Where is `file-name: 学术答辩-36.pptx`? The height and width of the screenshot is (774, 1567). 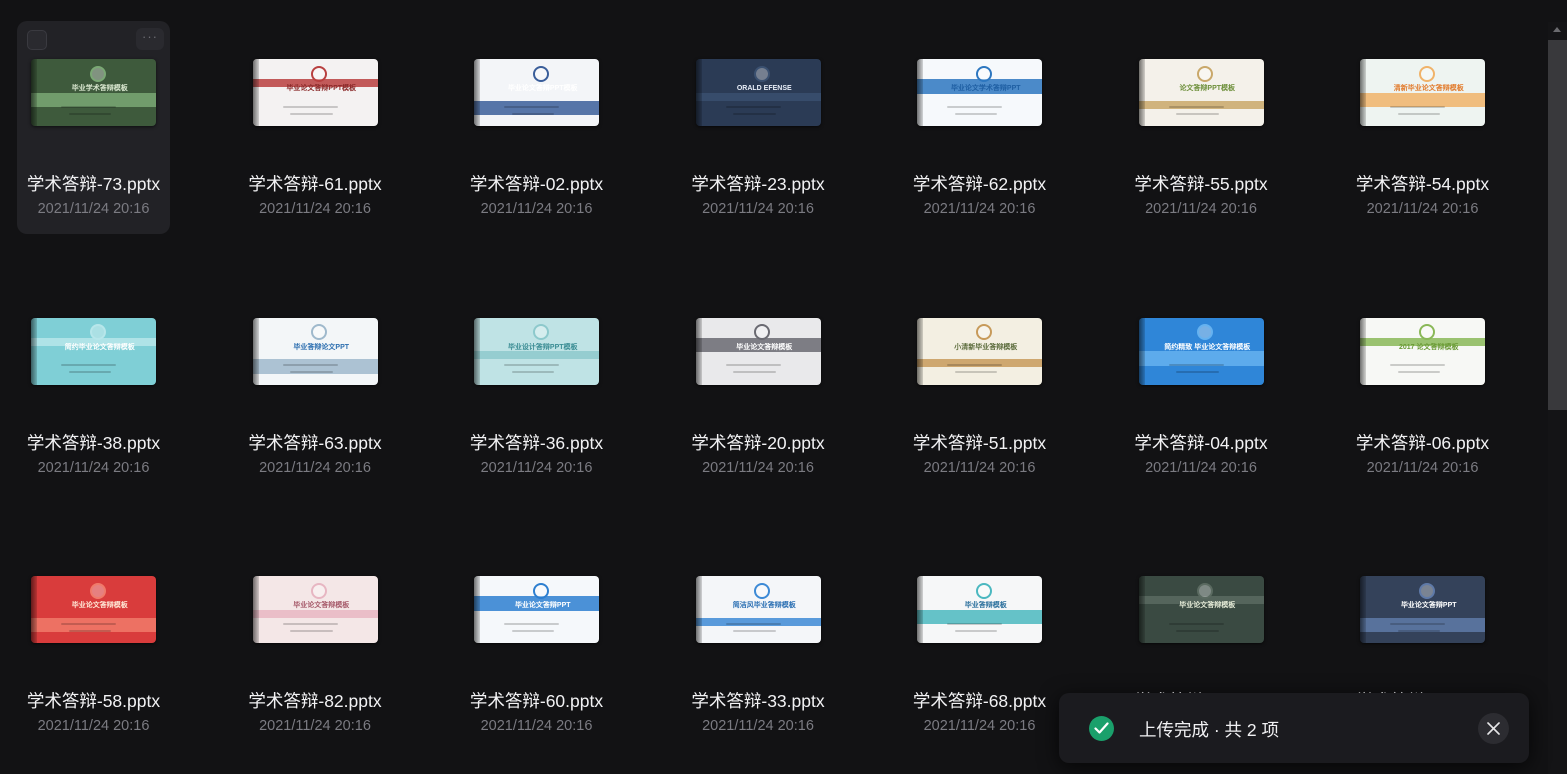 file-name: 学术答辩-36.pptx is located at coordinates (536, 442).